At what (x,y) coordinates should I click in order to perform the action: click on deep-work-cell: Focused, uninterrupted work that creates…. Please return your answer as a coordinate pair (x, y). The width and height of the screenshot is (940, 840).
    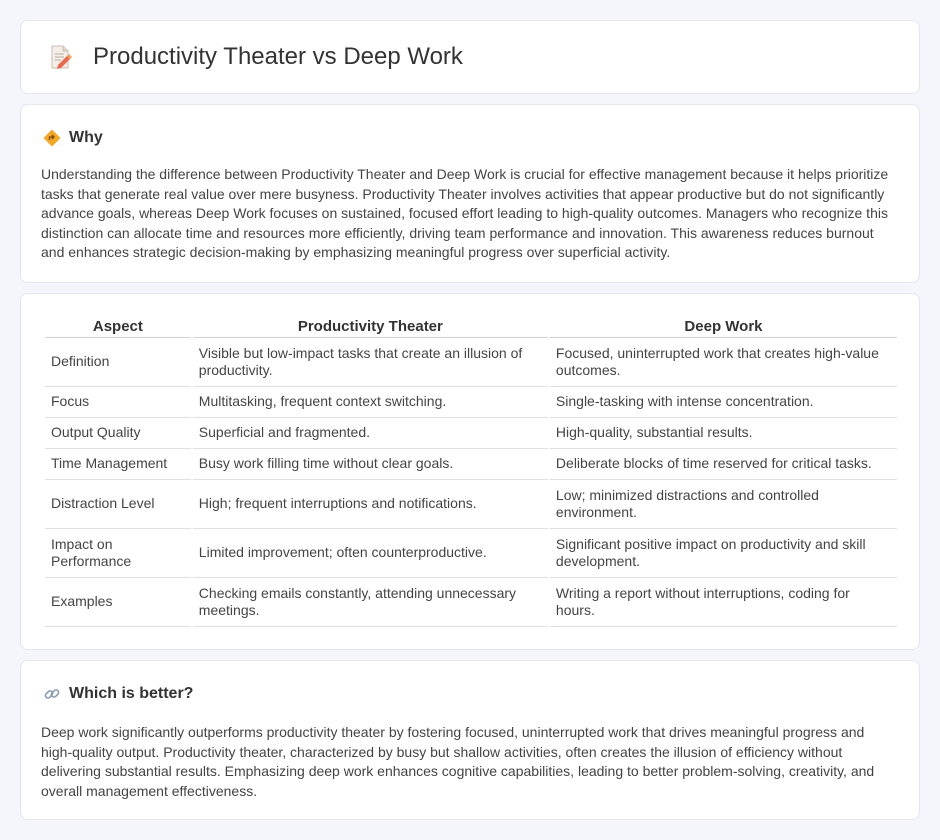
    Looking at the image, I should click on (723, 362).